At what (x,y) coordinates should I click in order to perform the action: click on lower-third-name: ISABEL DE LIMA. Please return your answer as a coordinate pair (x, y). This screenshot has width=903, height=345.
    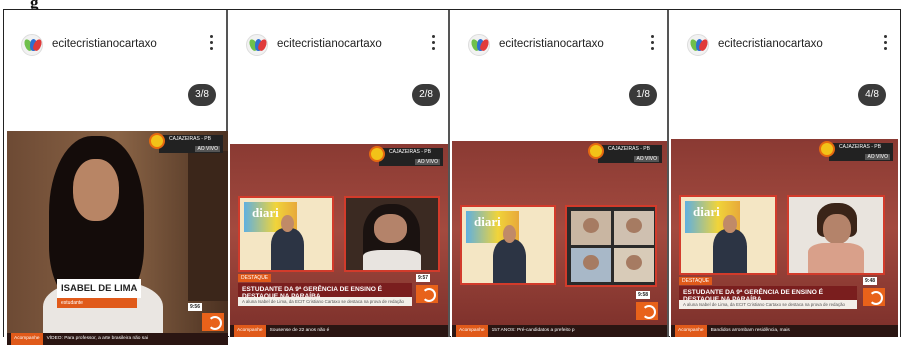
    Looking at the image, I should click on (99, 288).